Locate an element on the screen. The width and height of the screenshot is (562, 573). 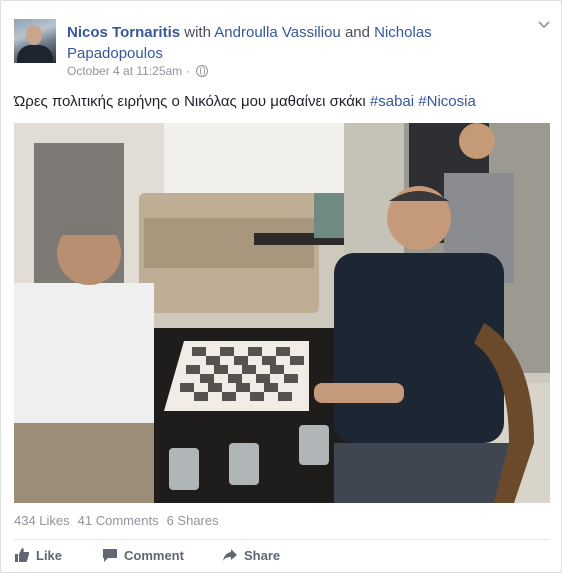
likes-count: 434 Likes is located at coordinates (42, 520).